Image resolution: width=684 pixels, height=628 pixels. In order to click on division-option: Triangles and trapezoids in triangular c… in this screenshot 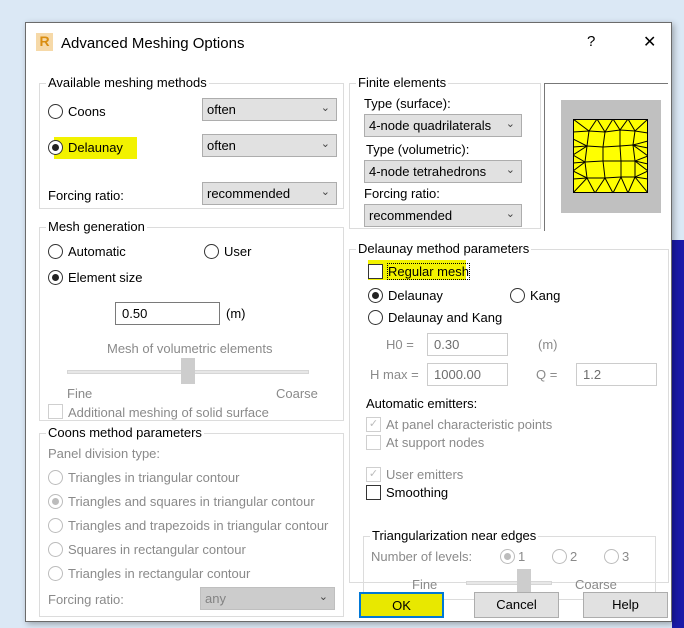, I will do `click(198, 525)`.